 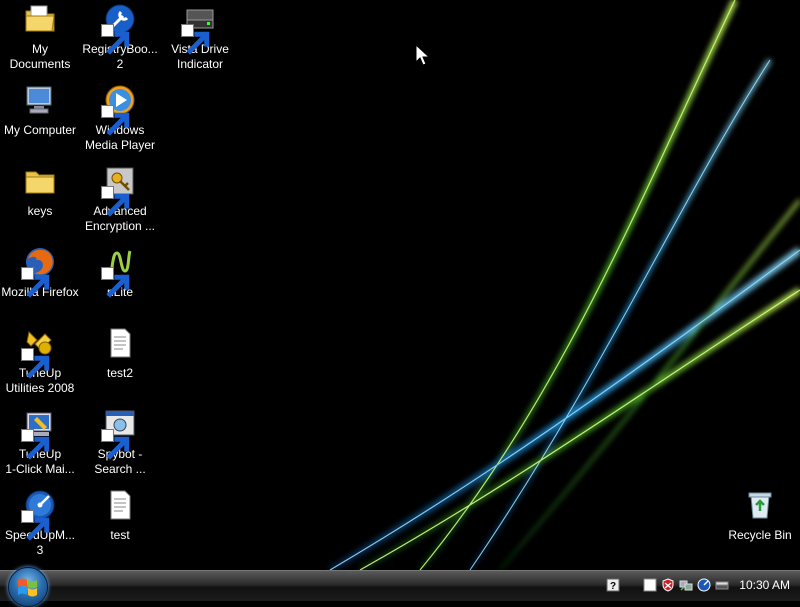 I want to click on windows-logo-icon, so click(x=27, y=587).